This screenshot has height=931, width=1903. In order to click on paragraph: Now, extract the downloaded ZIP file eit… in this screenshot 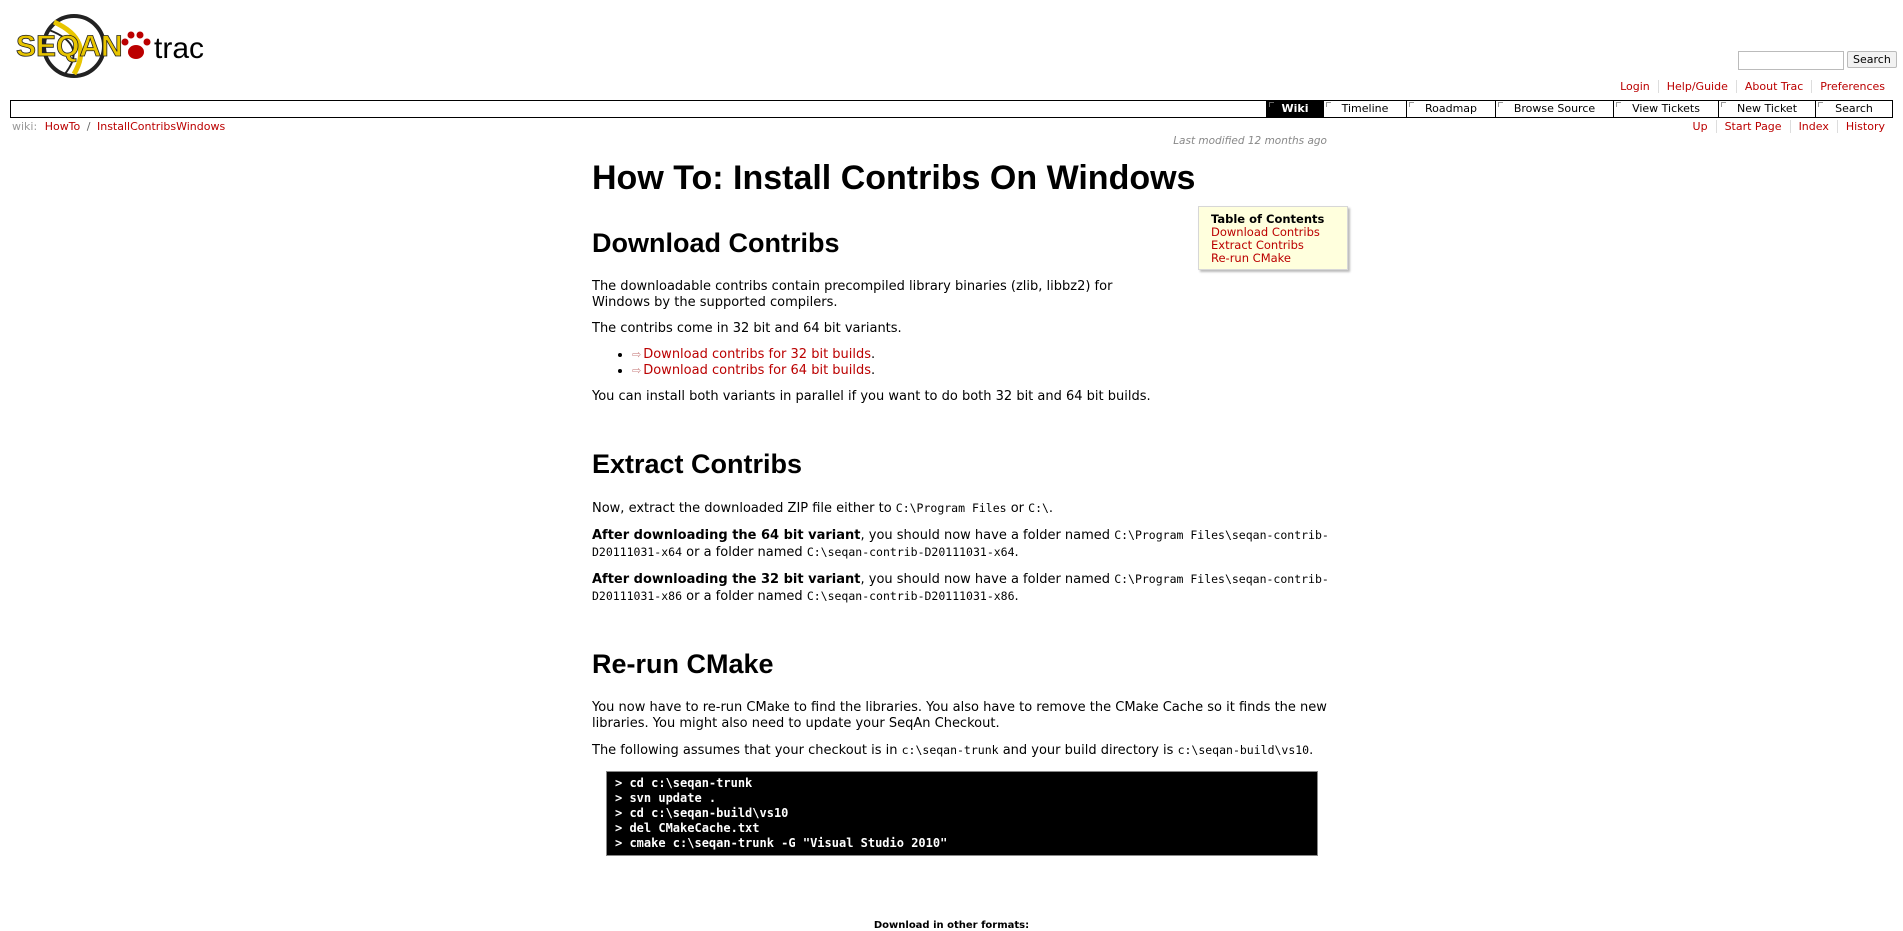, I will do `click(962, 508)`.